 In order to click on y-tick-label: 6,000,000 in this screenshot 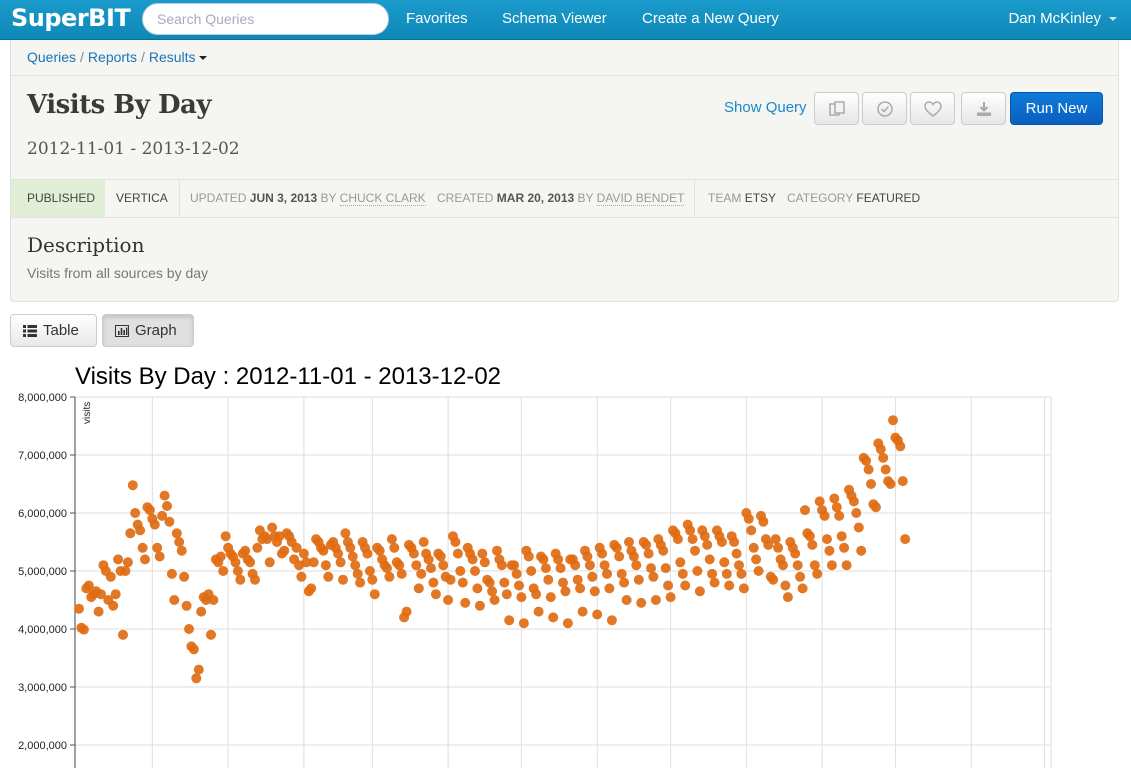, I will do `click(42, 514)`.